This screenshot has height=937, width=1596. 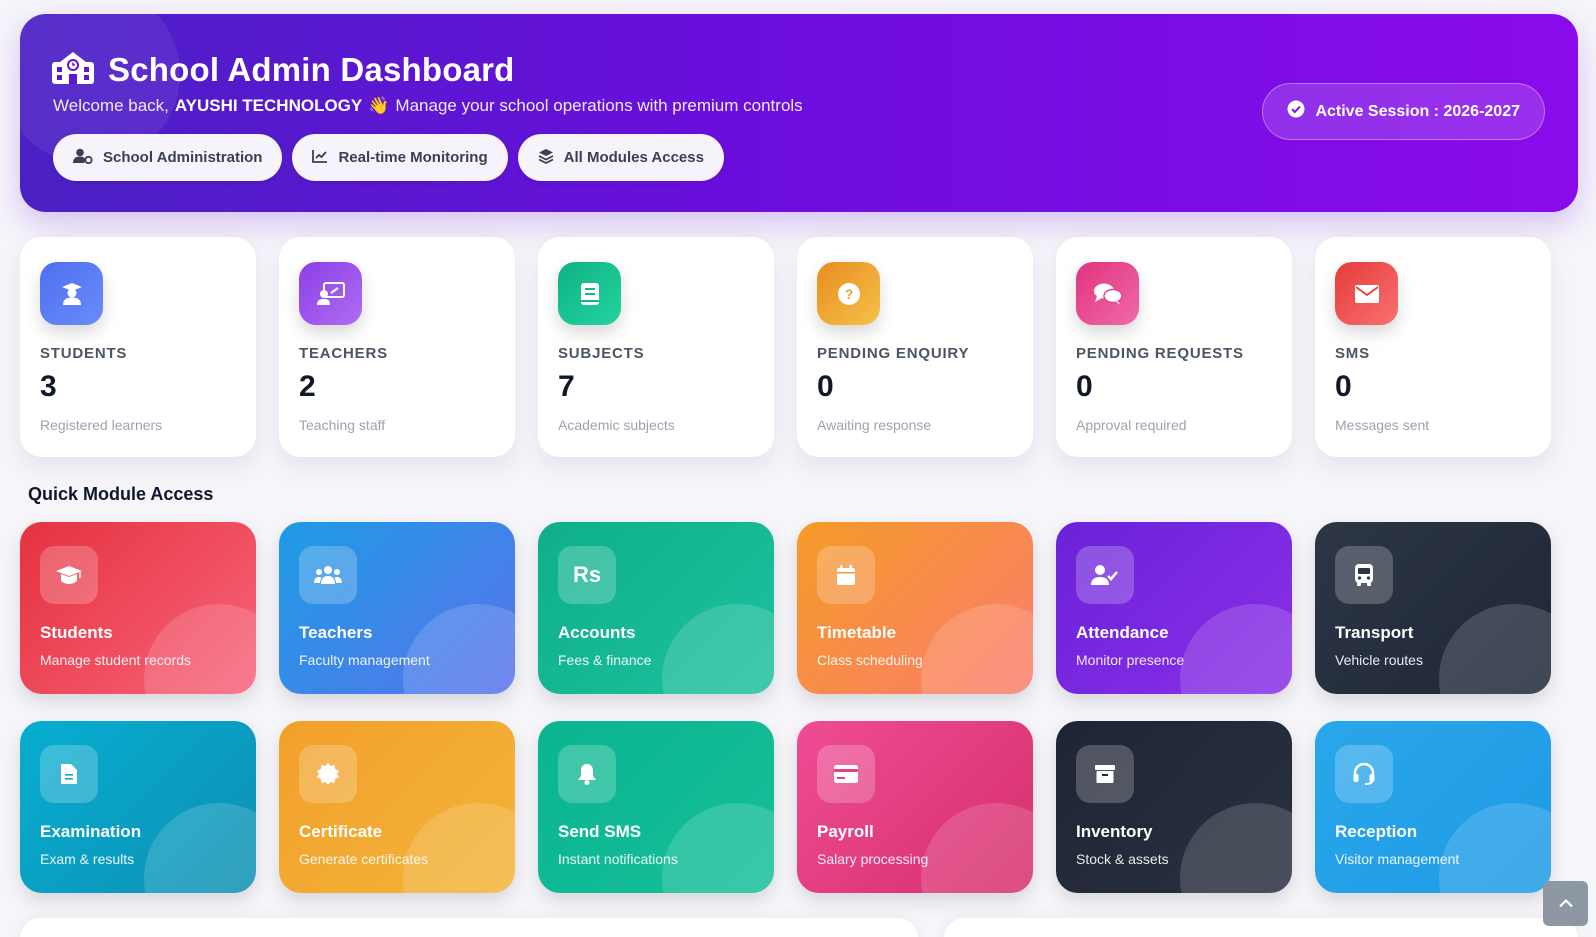 I want to click on certificate-icon, so click(x=328, y=774).